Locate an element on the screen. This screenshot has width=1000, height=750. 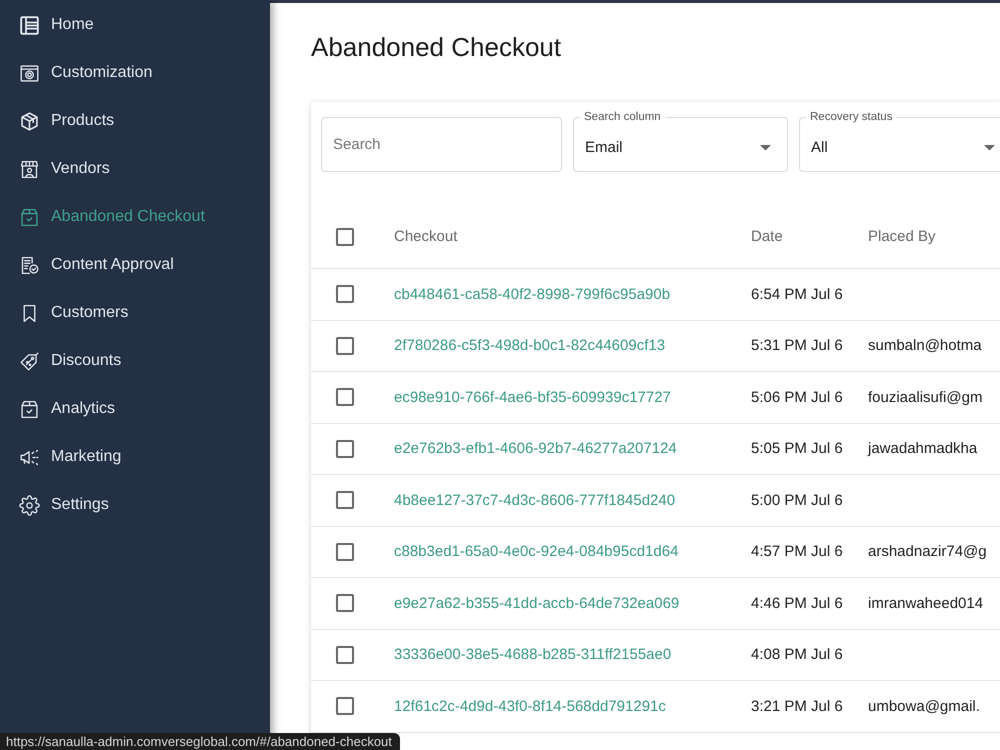
browser-window-icon is located at coordinates (29, 73).